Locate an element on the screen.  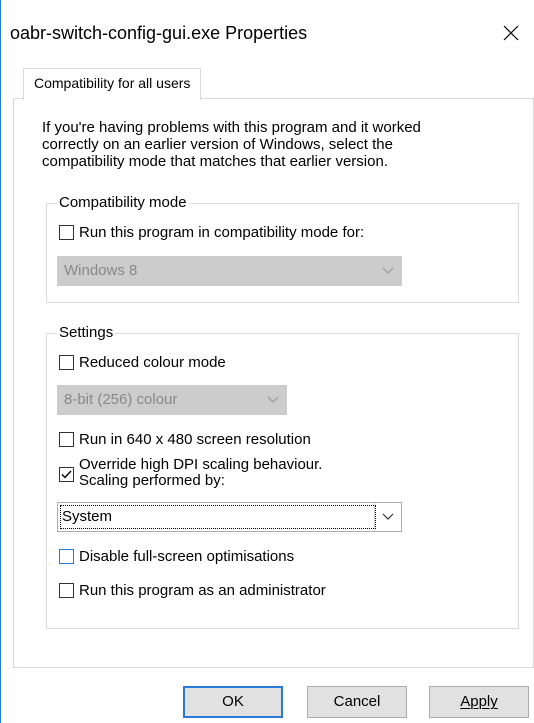
tab-compatibility-all-users: Compatibility for all users is located at coordinates (112, 84).